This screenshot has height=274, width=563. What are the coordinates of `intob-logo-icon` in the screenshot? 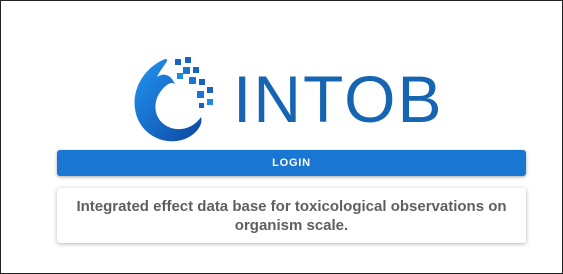 It's located at (173, 99).